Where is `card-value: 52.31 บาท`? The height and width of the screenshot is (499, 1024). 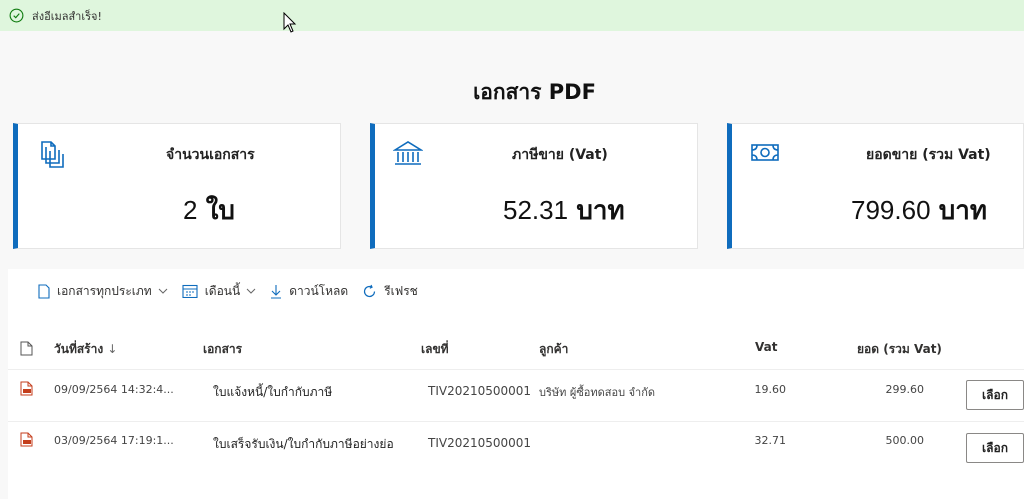 card-value: 52.31 บาท is located at coordinates (564, 210).